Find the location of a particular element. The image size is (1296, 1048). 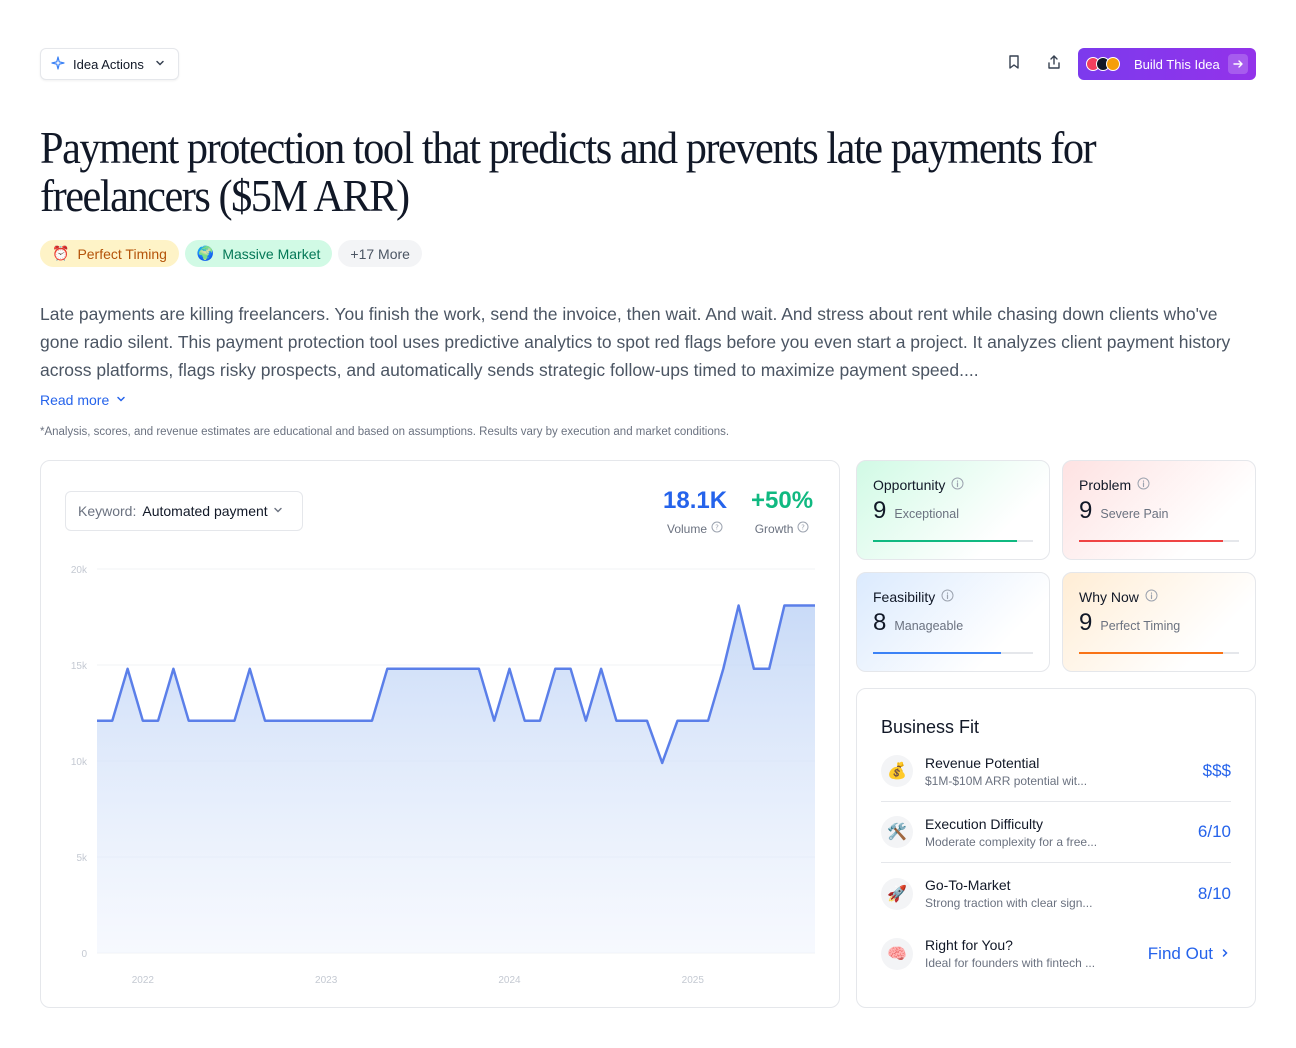

tool-avatars is located at coordinates (1103, 64).